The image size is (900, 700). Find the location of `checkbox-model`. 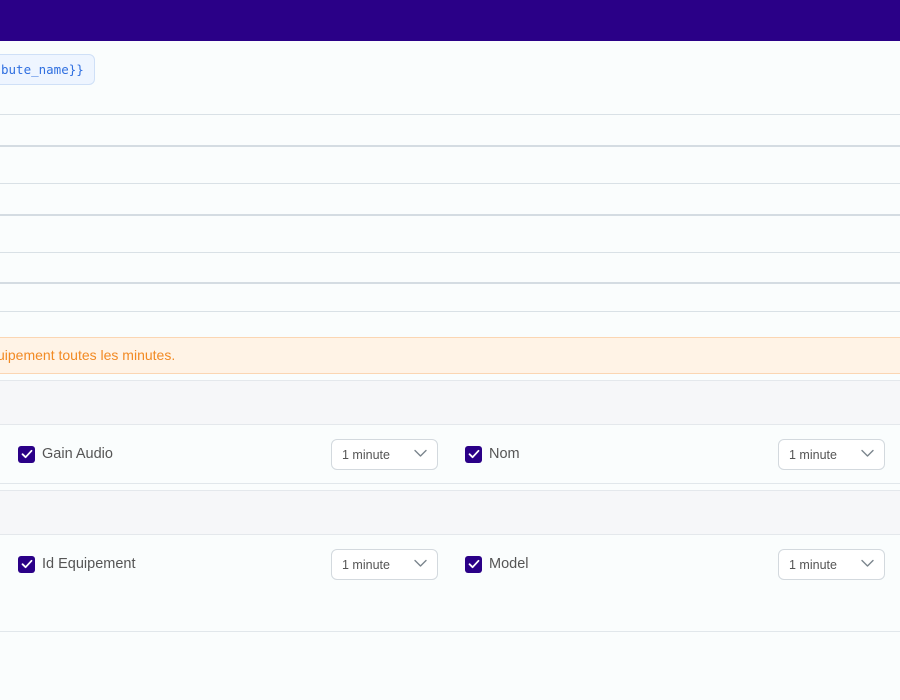

checkbox-model is located at coordinates (473, 564).